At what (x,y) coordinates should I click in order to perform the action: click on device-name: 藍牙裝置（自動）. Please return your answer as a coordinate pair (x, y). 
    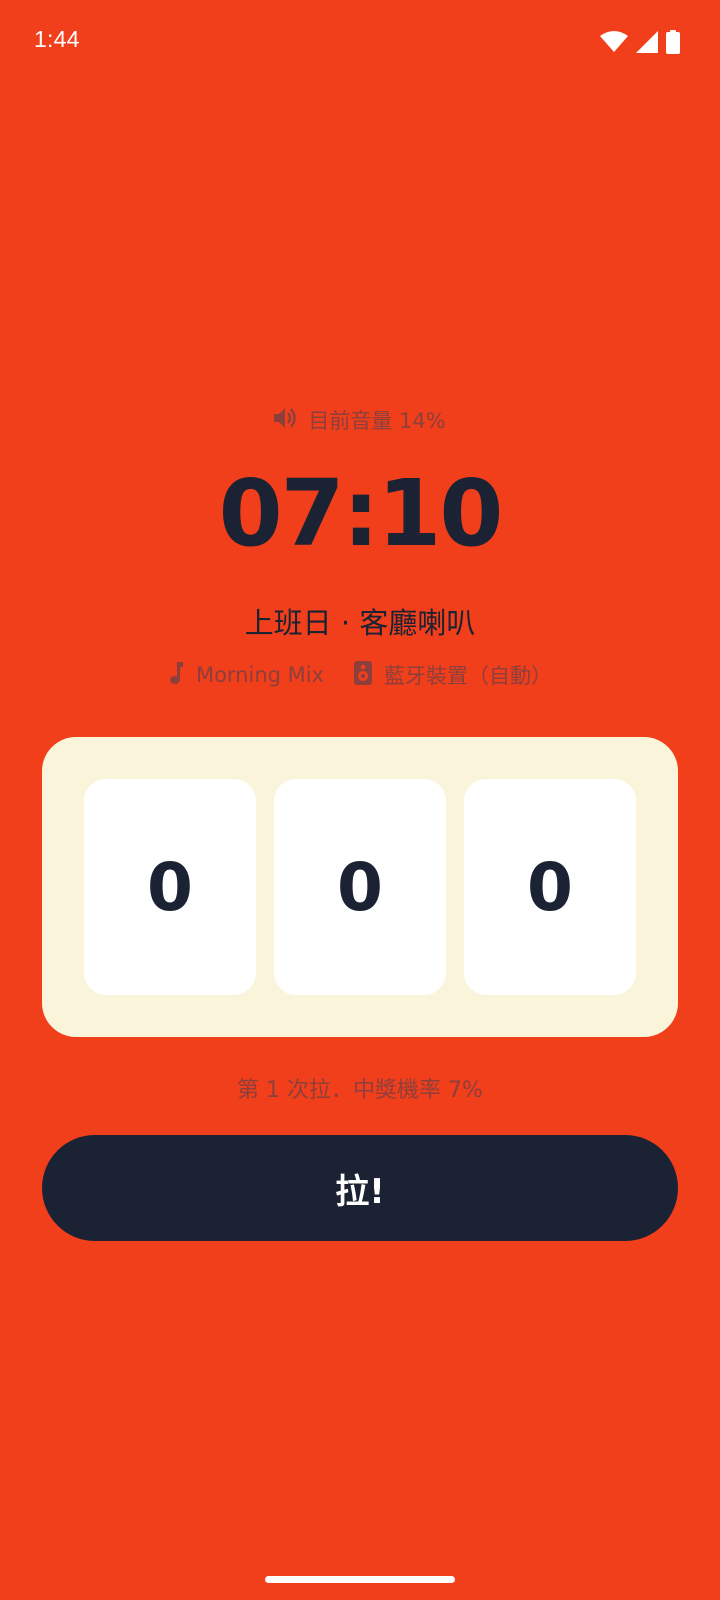
    Looking at the image, I should click on (468, 676).